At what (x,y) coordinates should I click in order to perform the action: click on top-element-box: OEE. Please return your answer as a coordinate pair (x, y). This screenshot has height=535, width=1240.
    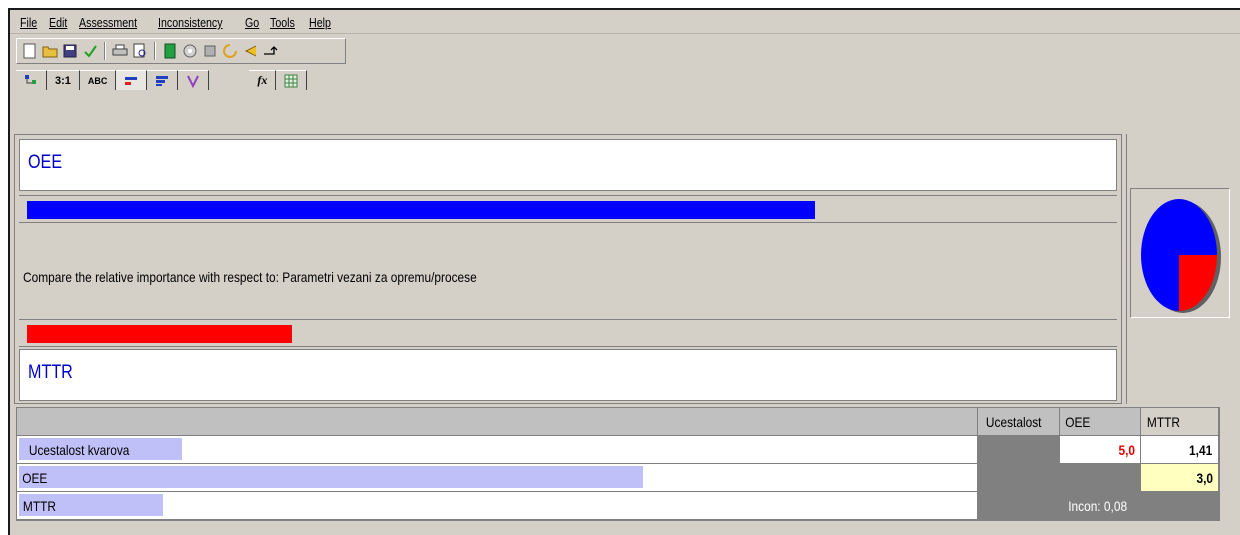
    Looking at the image, I should click on (568, 165).